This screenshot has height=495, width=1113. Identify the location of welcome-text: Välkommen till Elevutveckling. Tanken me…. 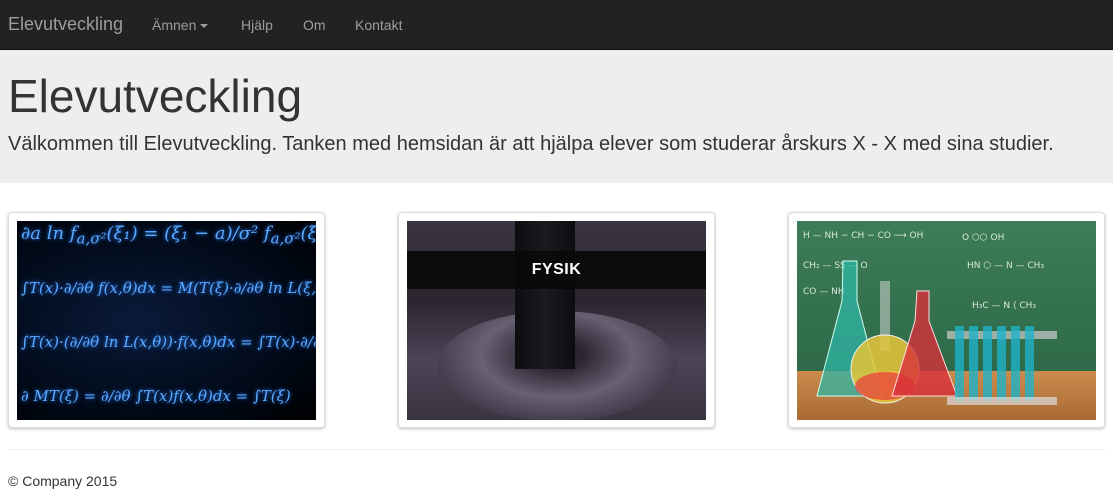
(531, 144).